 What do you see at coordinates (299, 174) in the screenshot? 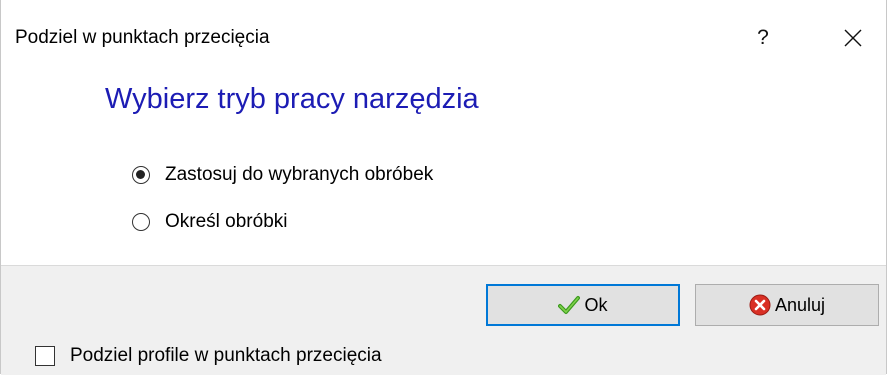
I see `radio-option-label: Zastosuj do wybranych obróbek` at bounding box center [299, 174].